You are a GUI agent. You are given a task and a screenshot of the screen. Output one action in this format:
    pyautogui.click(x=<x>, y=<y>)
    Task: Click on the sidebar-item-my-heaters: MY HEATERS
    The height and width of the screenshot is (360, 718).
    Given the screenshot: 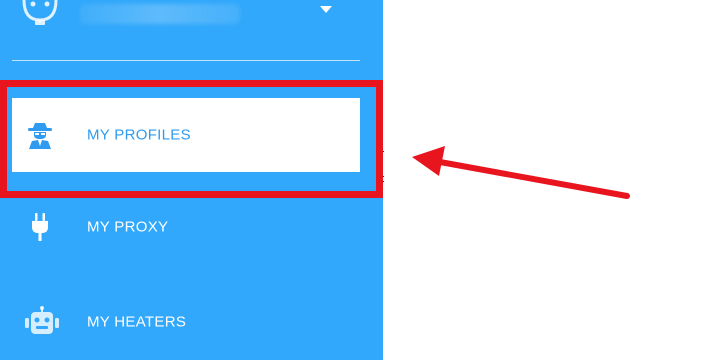 What is the action you would take?
    pyautogui.click(x=191, y=322)
    